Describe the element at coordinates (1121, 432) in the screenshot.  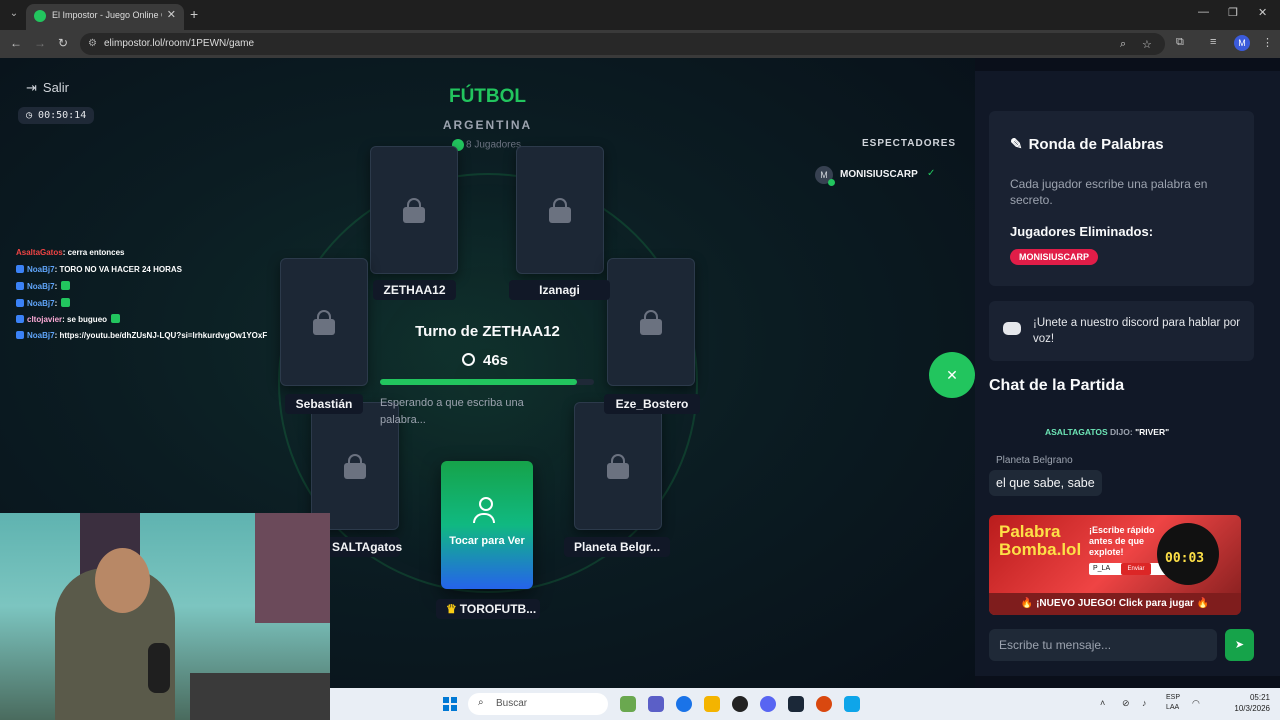
I see `system-message-verb: DIJO:` at that location.